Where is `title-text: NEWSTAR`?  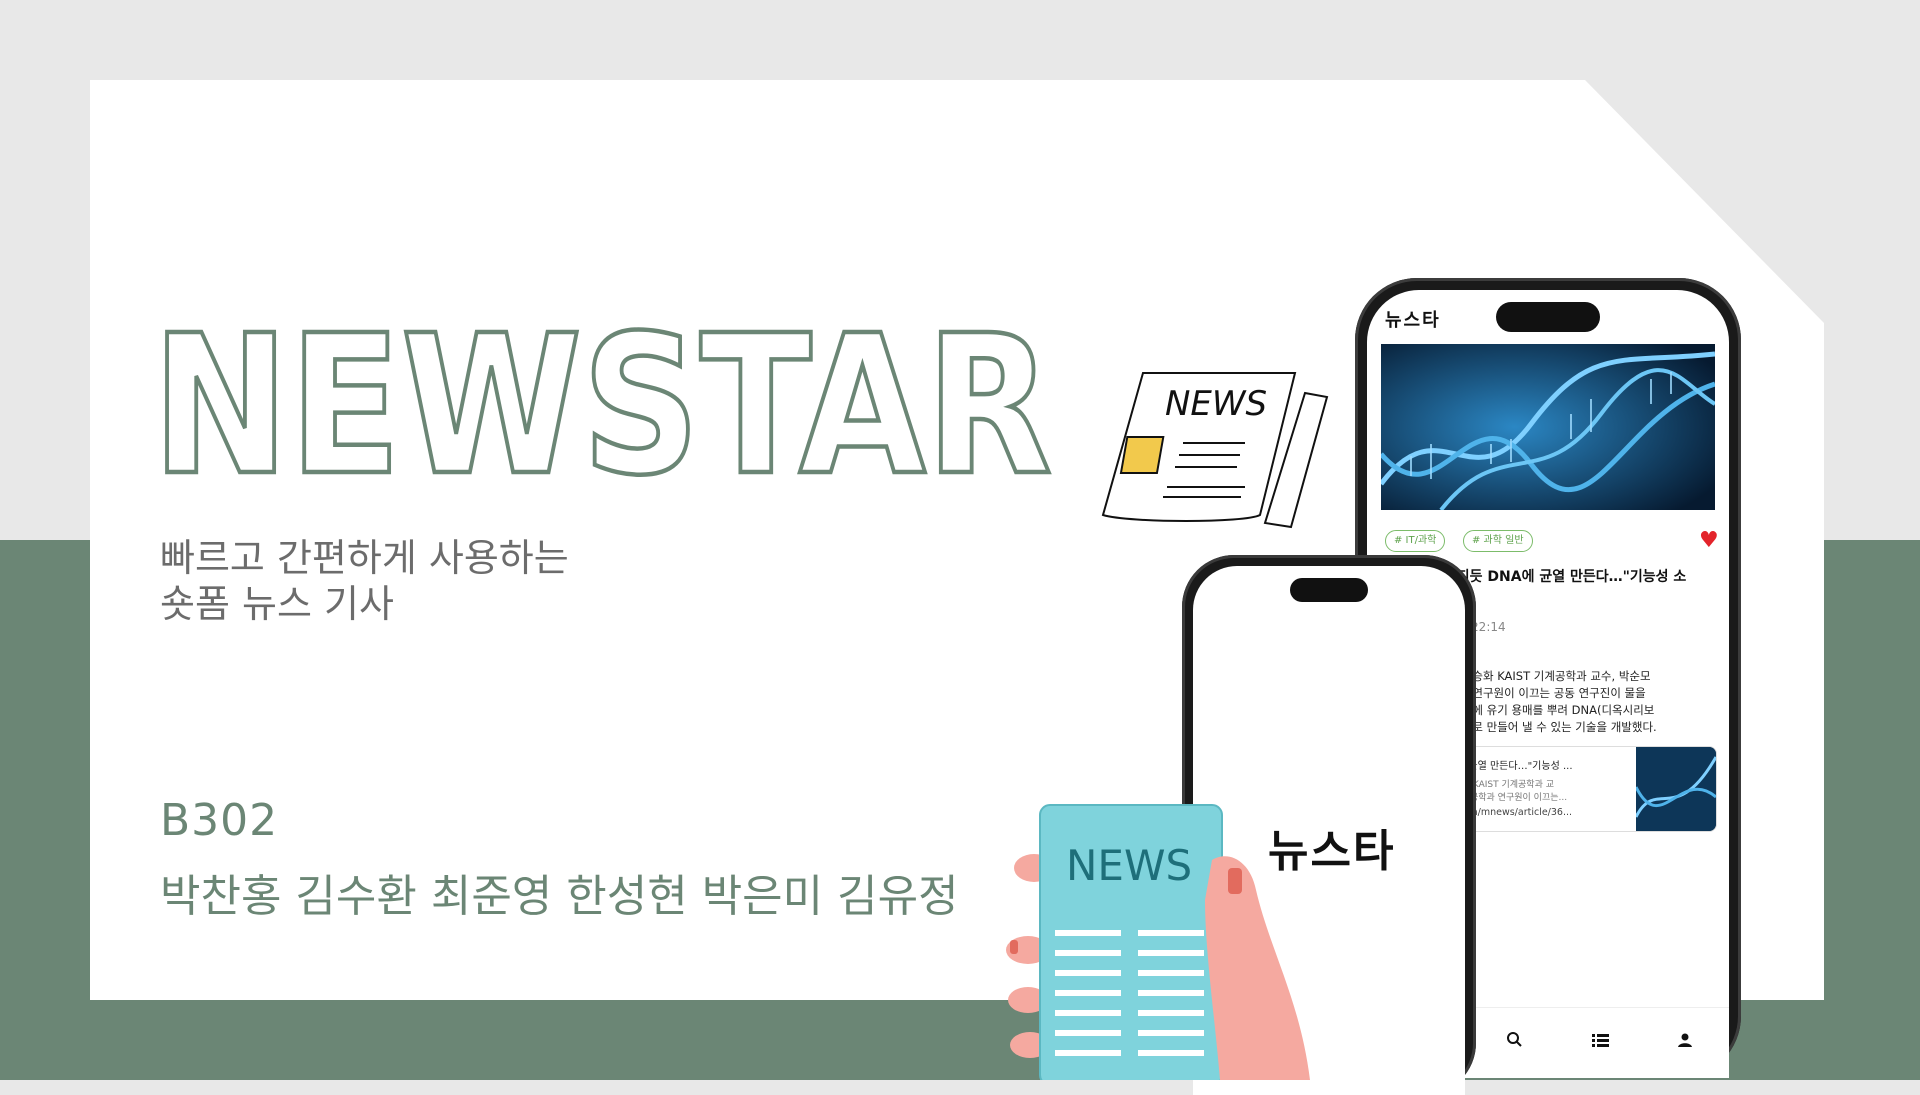 title-text: NEWSTAR is located at coordinates (602, 400).